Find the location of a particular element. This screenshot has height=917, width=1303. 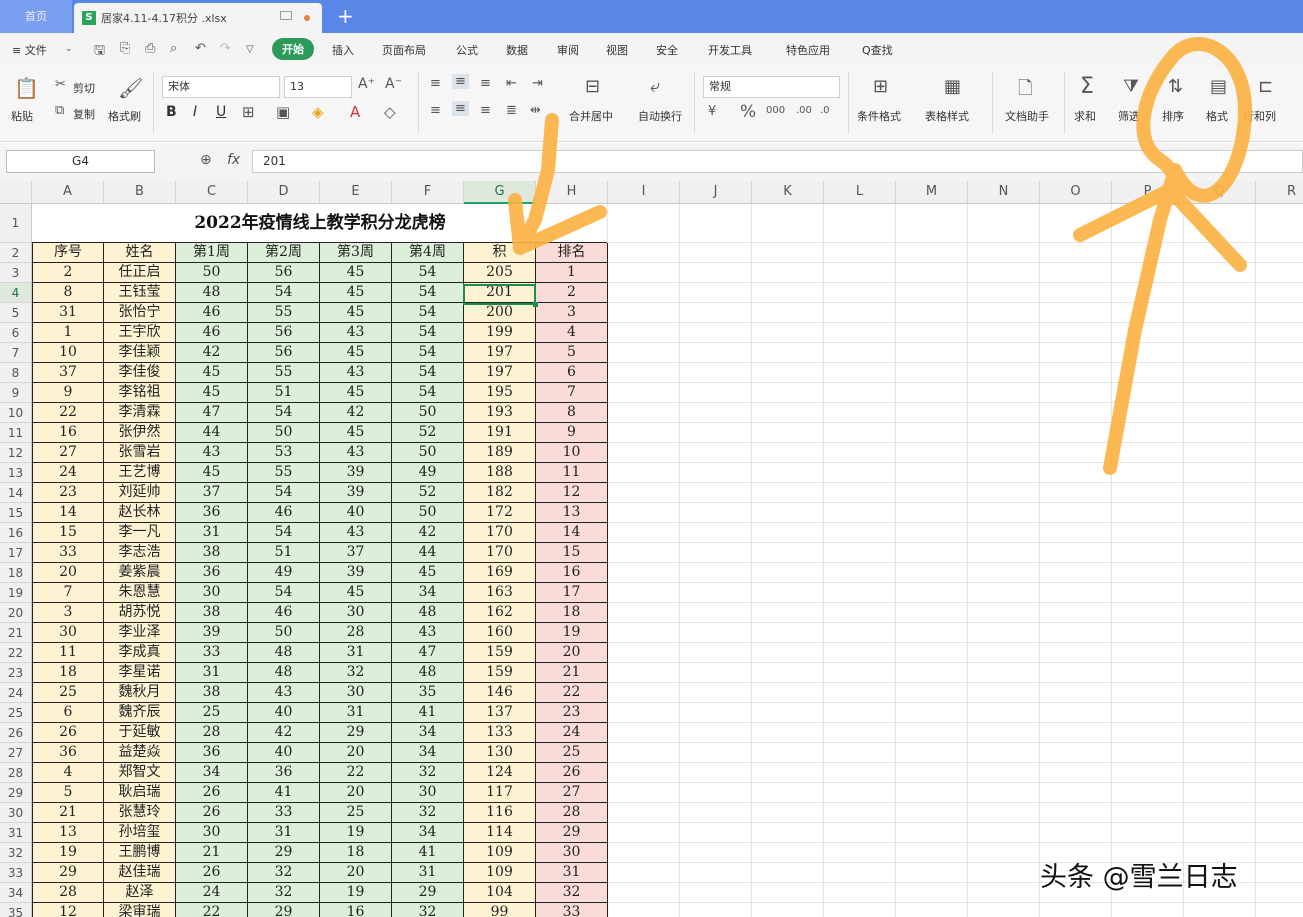

header-cell-week1: 第1周 is located at coordinates (212, 253).